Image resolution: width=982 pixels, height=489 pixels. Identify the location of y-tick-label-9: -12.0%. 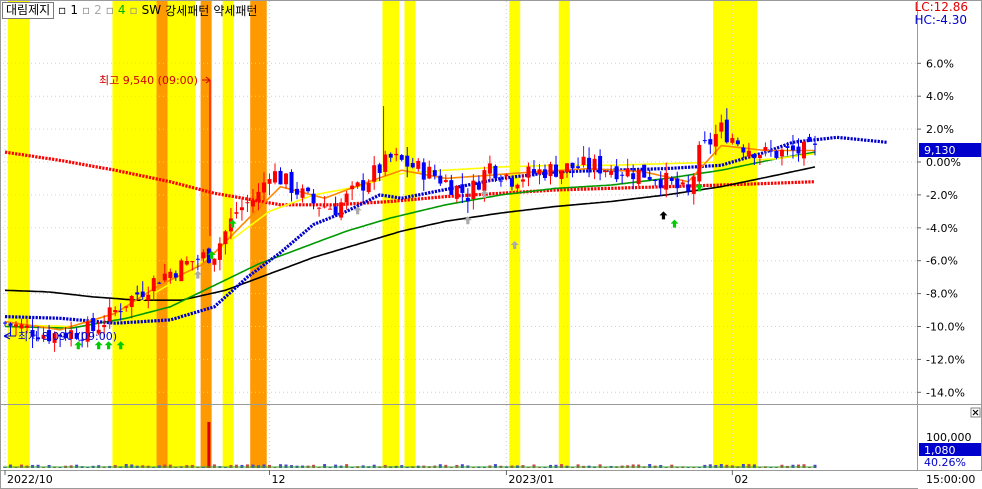
(945, 359).